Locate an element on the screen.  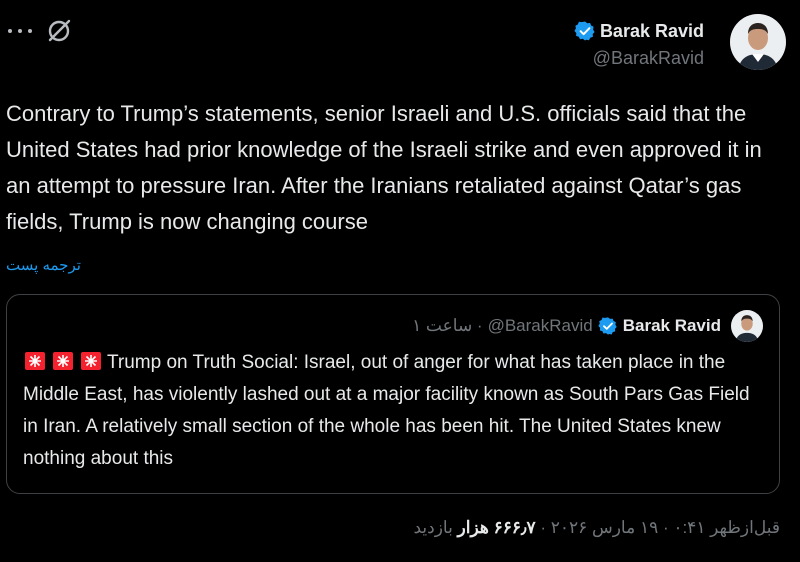
avatar-image is located at coordinates (758, 42).